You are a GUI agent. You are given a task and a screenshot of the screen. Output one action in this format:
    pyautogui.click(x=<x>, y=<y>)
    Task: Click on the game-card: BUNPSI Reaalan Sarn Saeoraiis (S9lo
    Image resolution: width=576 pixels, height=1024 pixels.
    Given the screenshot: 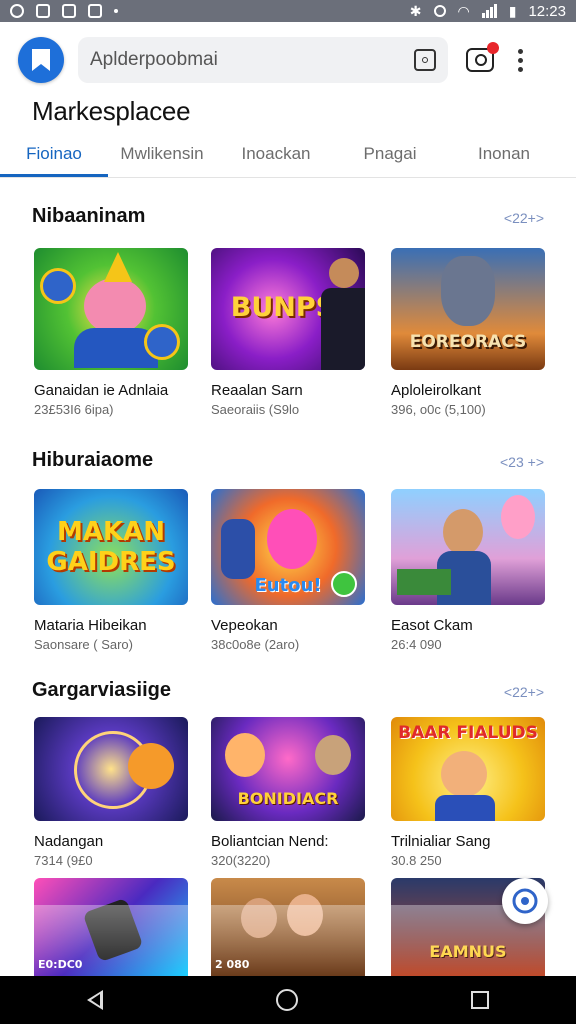 What is the action you would take?
    pyautogui.click(x=288, y=332)
    